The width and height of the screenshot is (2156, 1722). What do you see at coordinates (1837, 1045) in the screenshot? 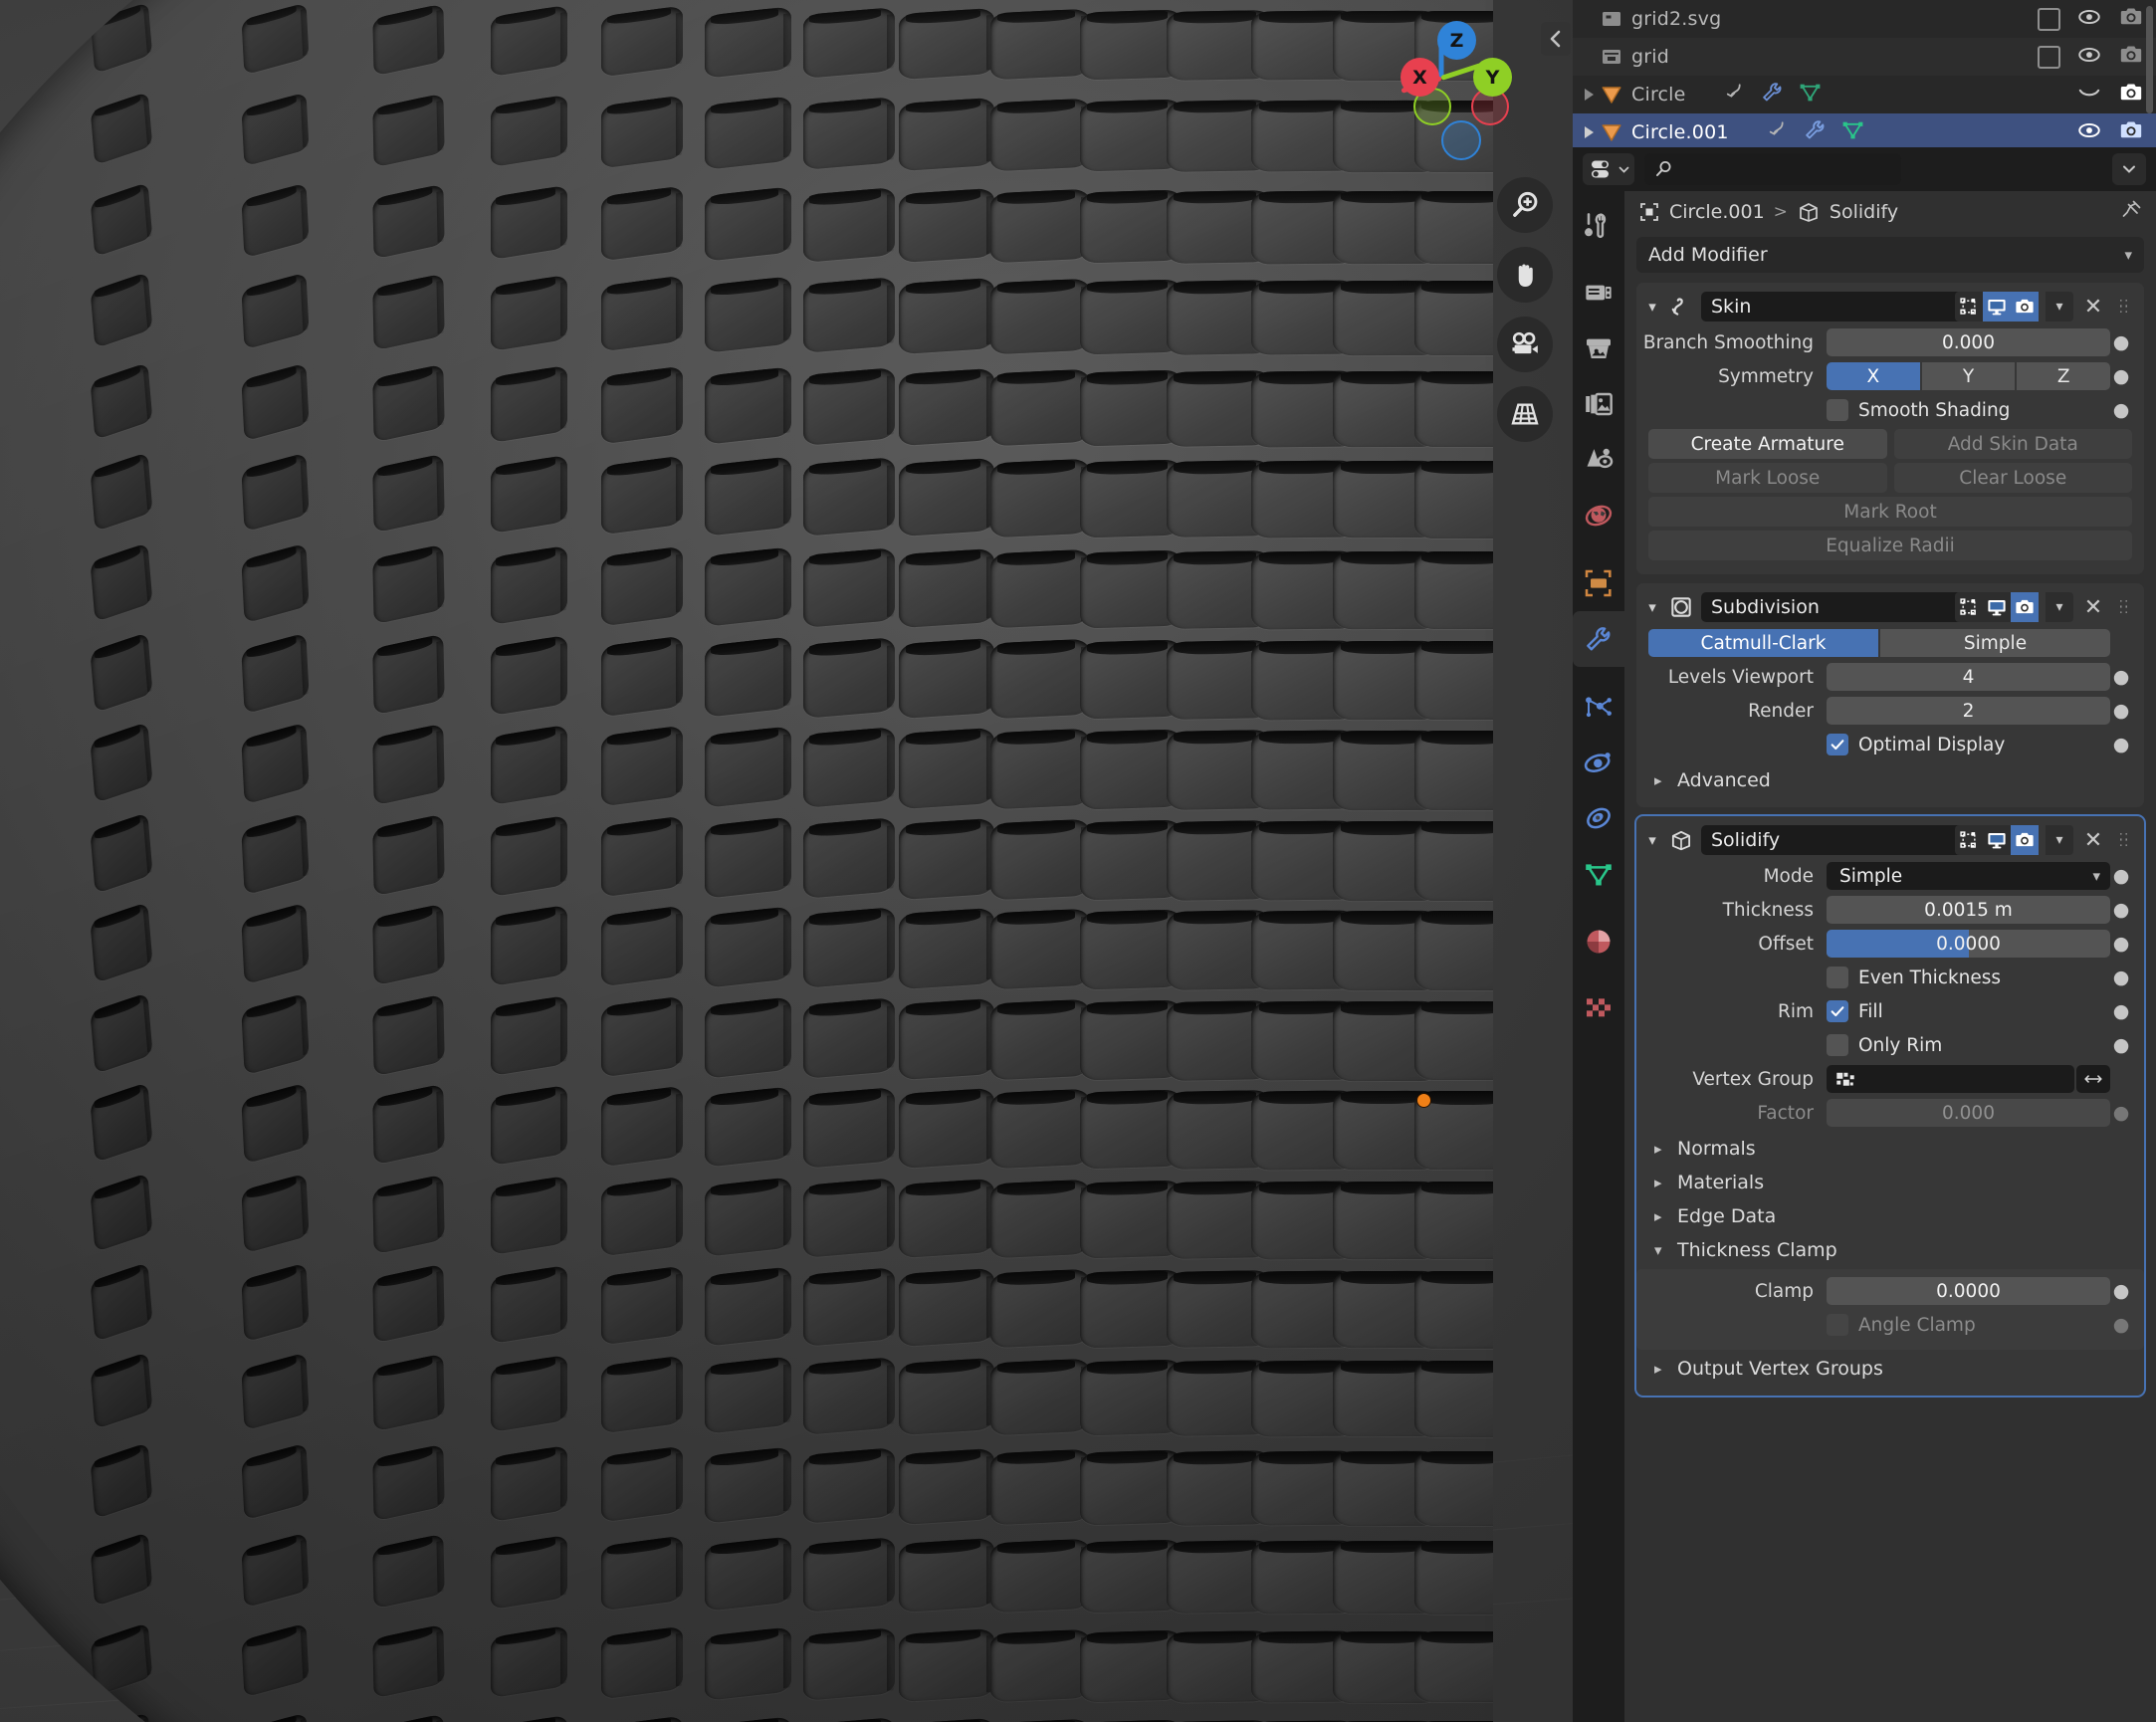
I see `checkbox-only-rim` at bounding box center [1837, 1045].